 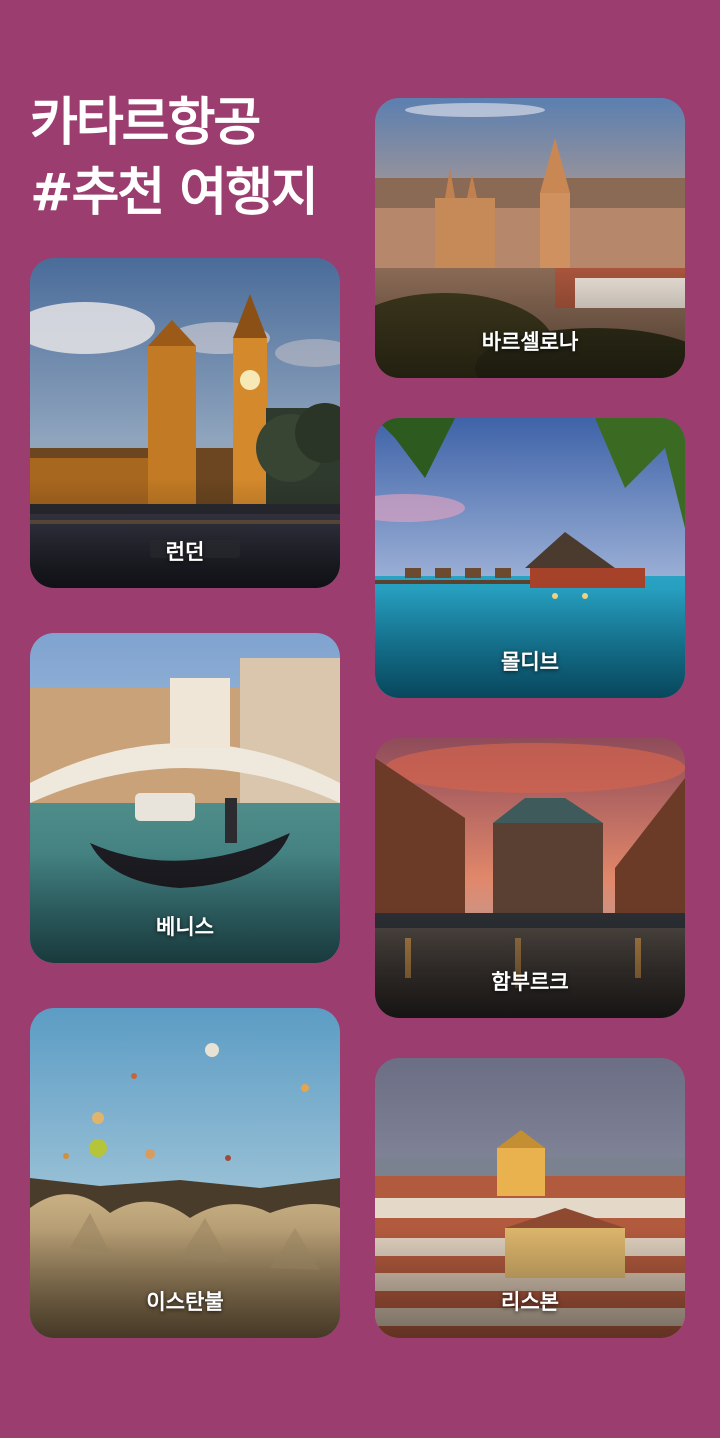 I want to click on destination-label: 이스탄불, so click(x=185, y=1302).